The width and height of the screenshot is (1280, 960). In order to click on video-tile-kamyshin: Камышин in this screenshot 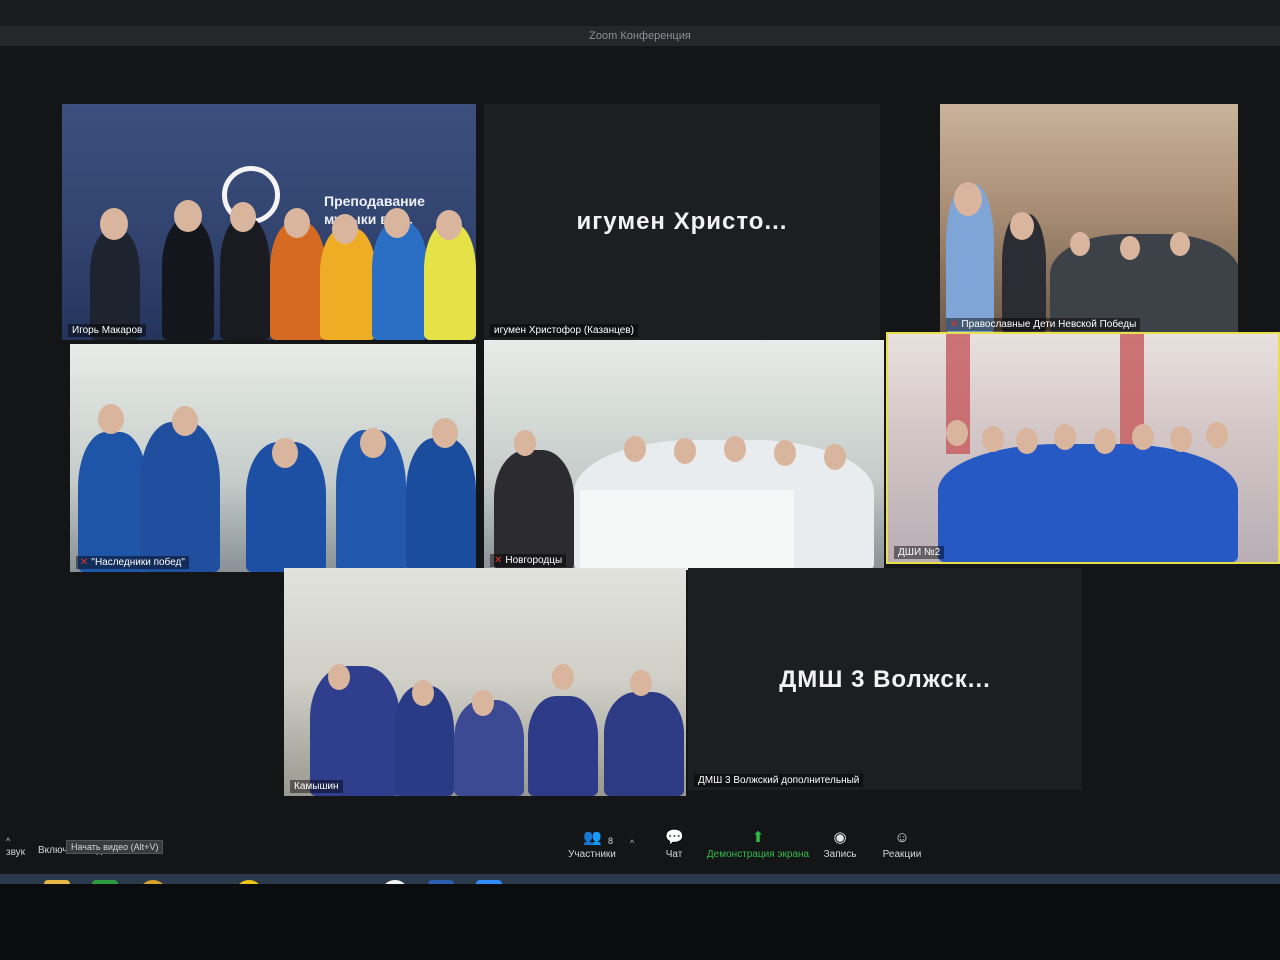, I will do `click(485, 682)`.